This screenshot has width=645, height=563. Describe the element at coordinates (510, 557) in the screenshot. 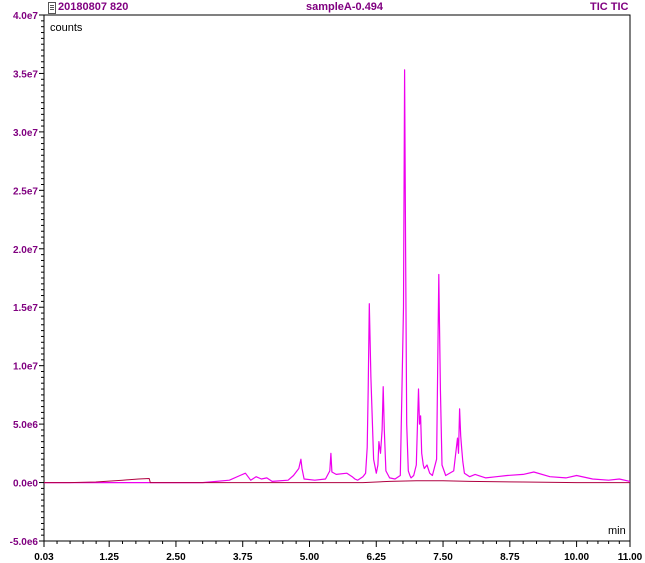

I see `x-tick-label: 8.75` at that location.